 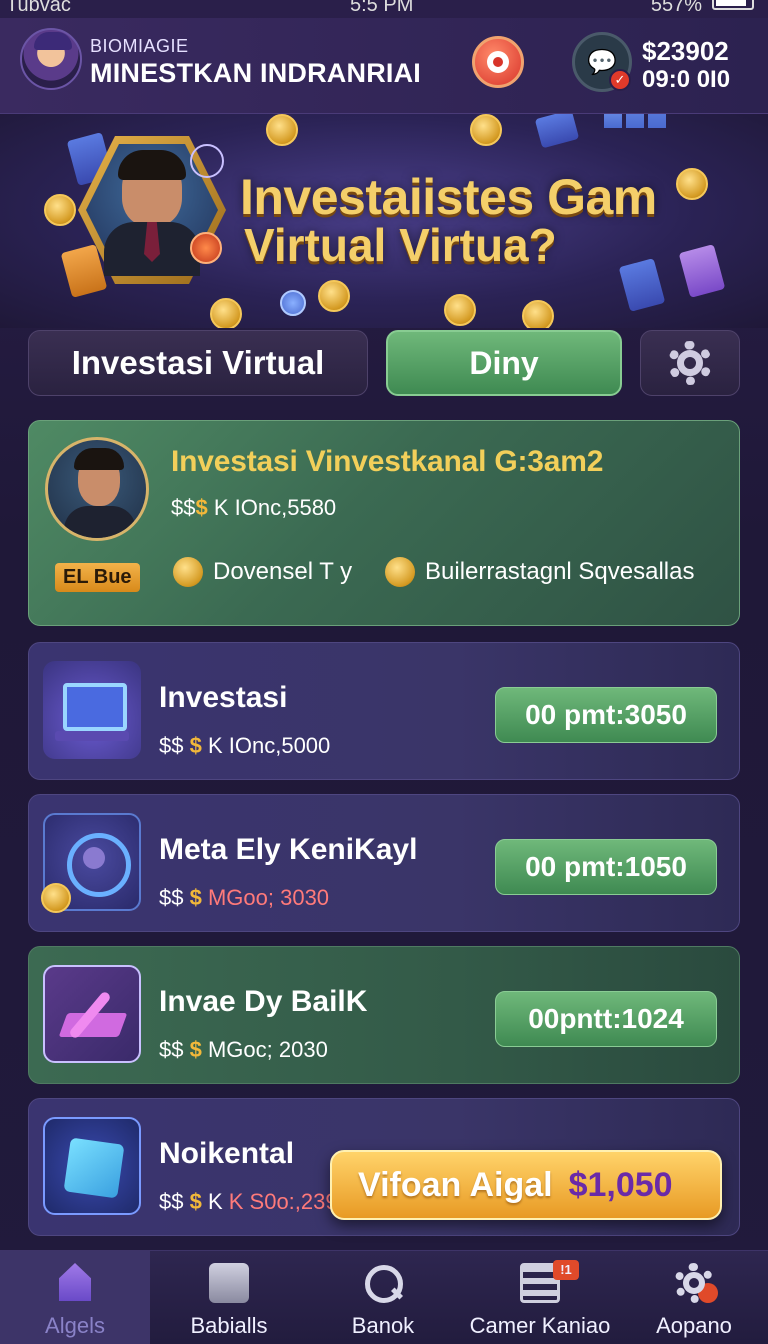 What do you see at coordinates (566, 1270) in the screenshot?
I see `notification-badge: !1` at bounding box center [566, 1270].